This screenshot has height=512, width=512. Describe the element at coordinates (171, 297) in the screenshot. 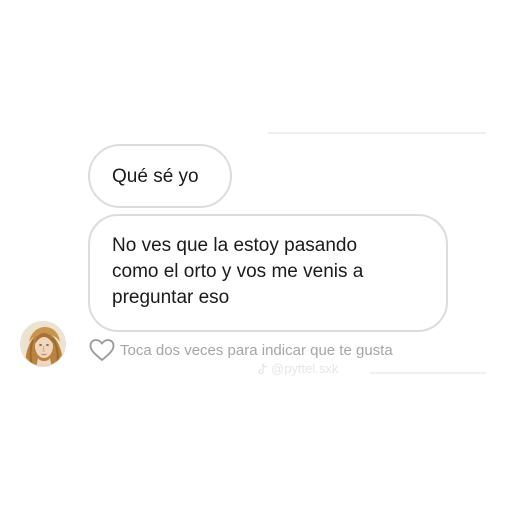

I see `message-text-line: preguntar eso` at that location.